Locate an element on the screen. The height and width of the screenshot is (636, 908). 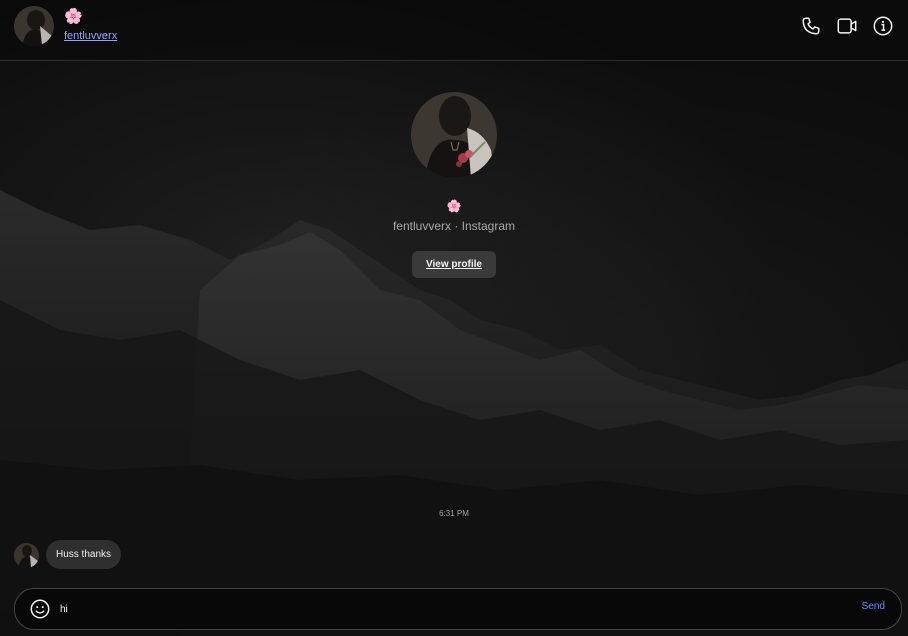
message-sender-avatar is located at coordinates (26, 555).